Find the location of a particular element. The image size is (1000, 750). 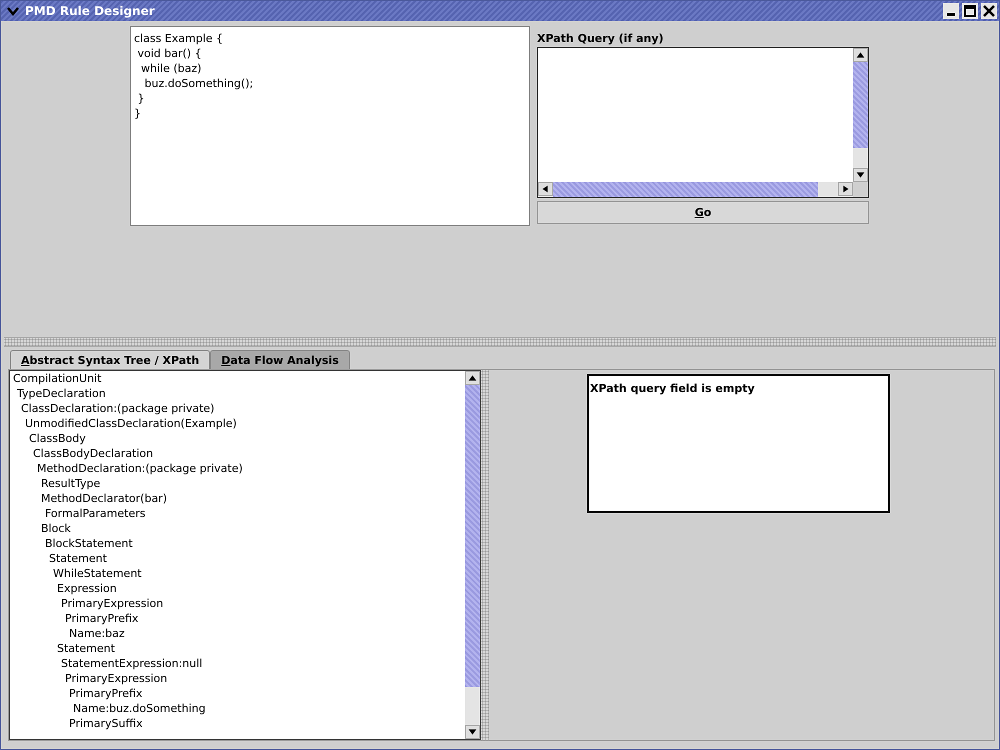

xpath-query-field is located at coordinates (703, 122).